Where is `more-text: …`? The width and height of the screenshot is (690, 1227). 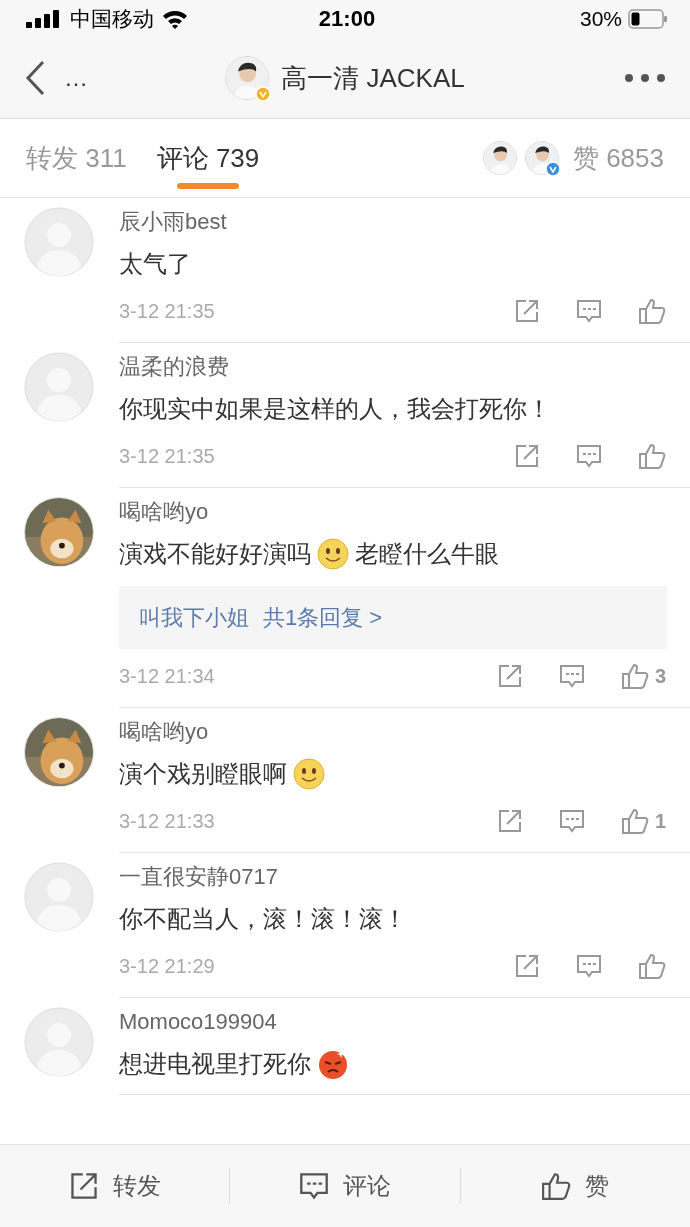
more-text: … is located at coordinates (76, 78).